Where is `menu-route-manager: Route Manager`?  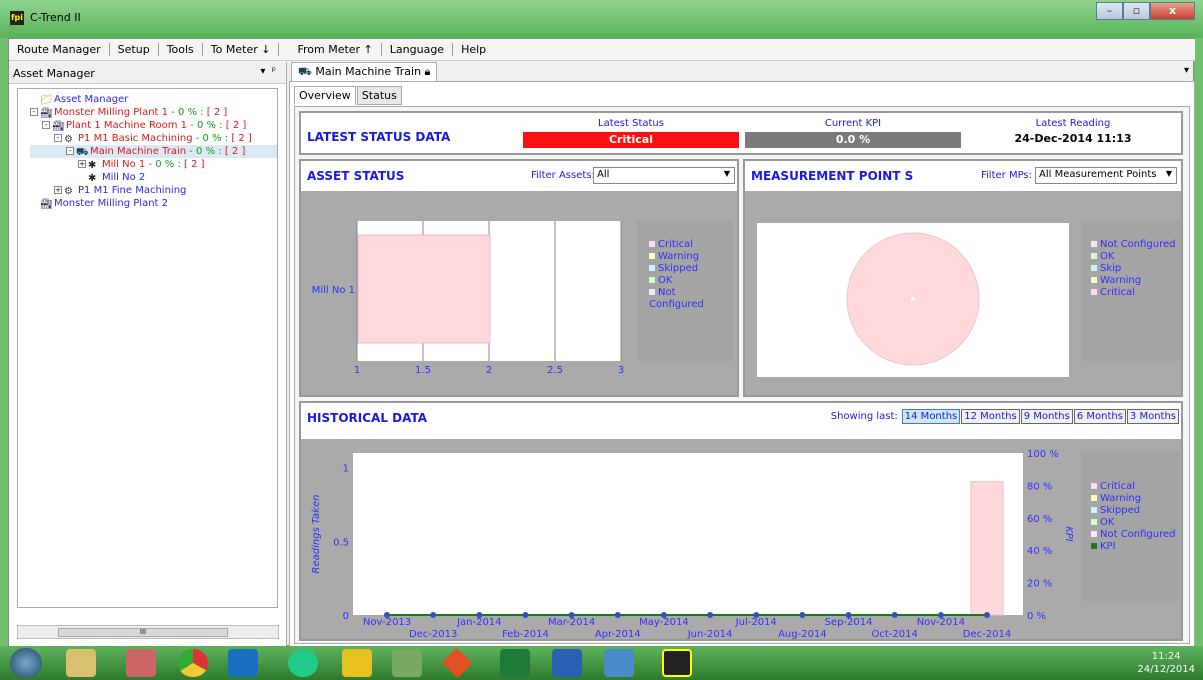 menu-route-manager: Route Manager is located at coordinates (59, 49).